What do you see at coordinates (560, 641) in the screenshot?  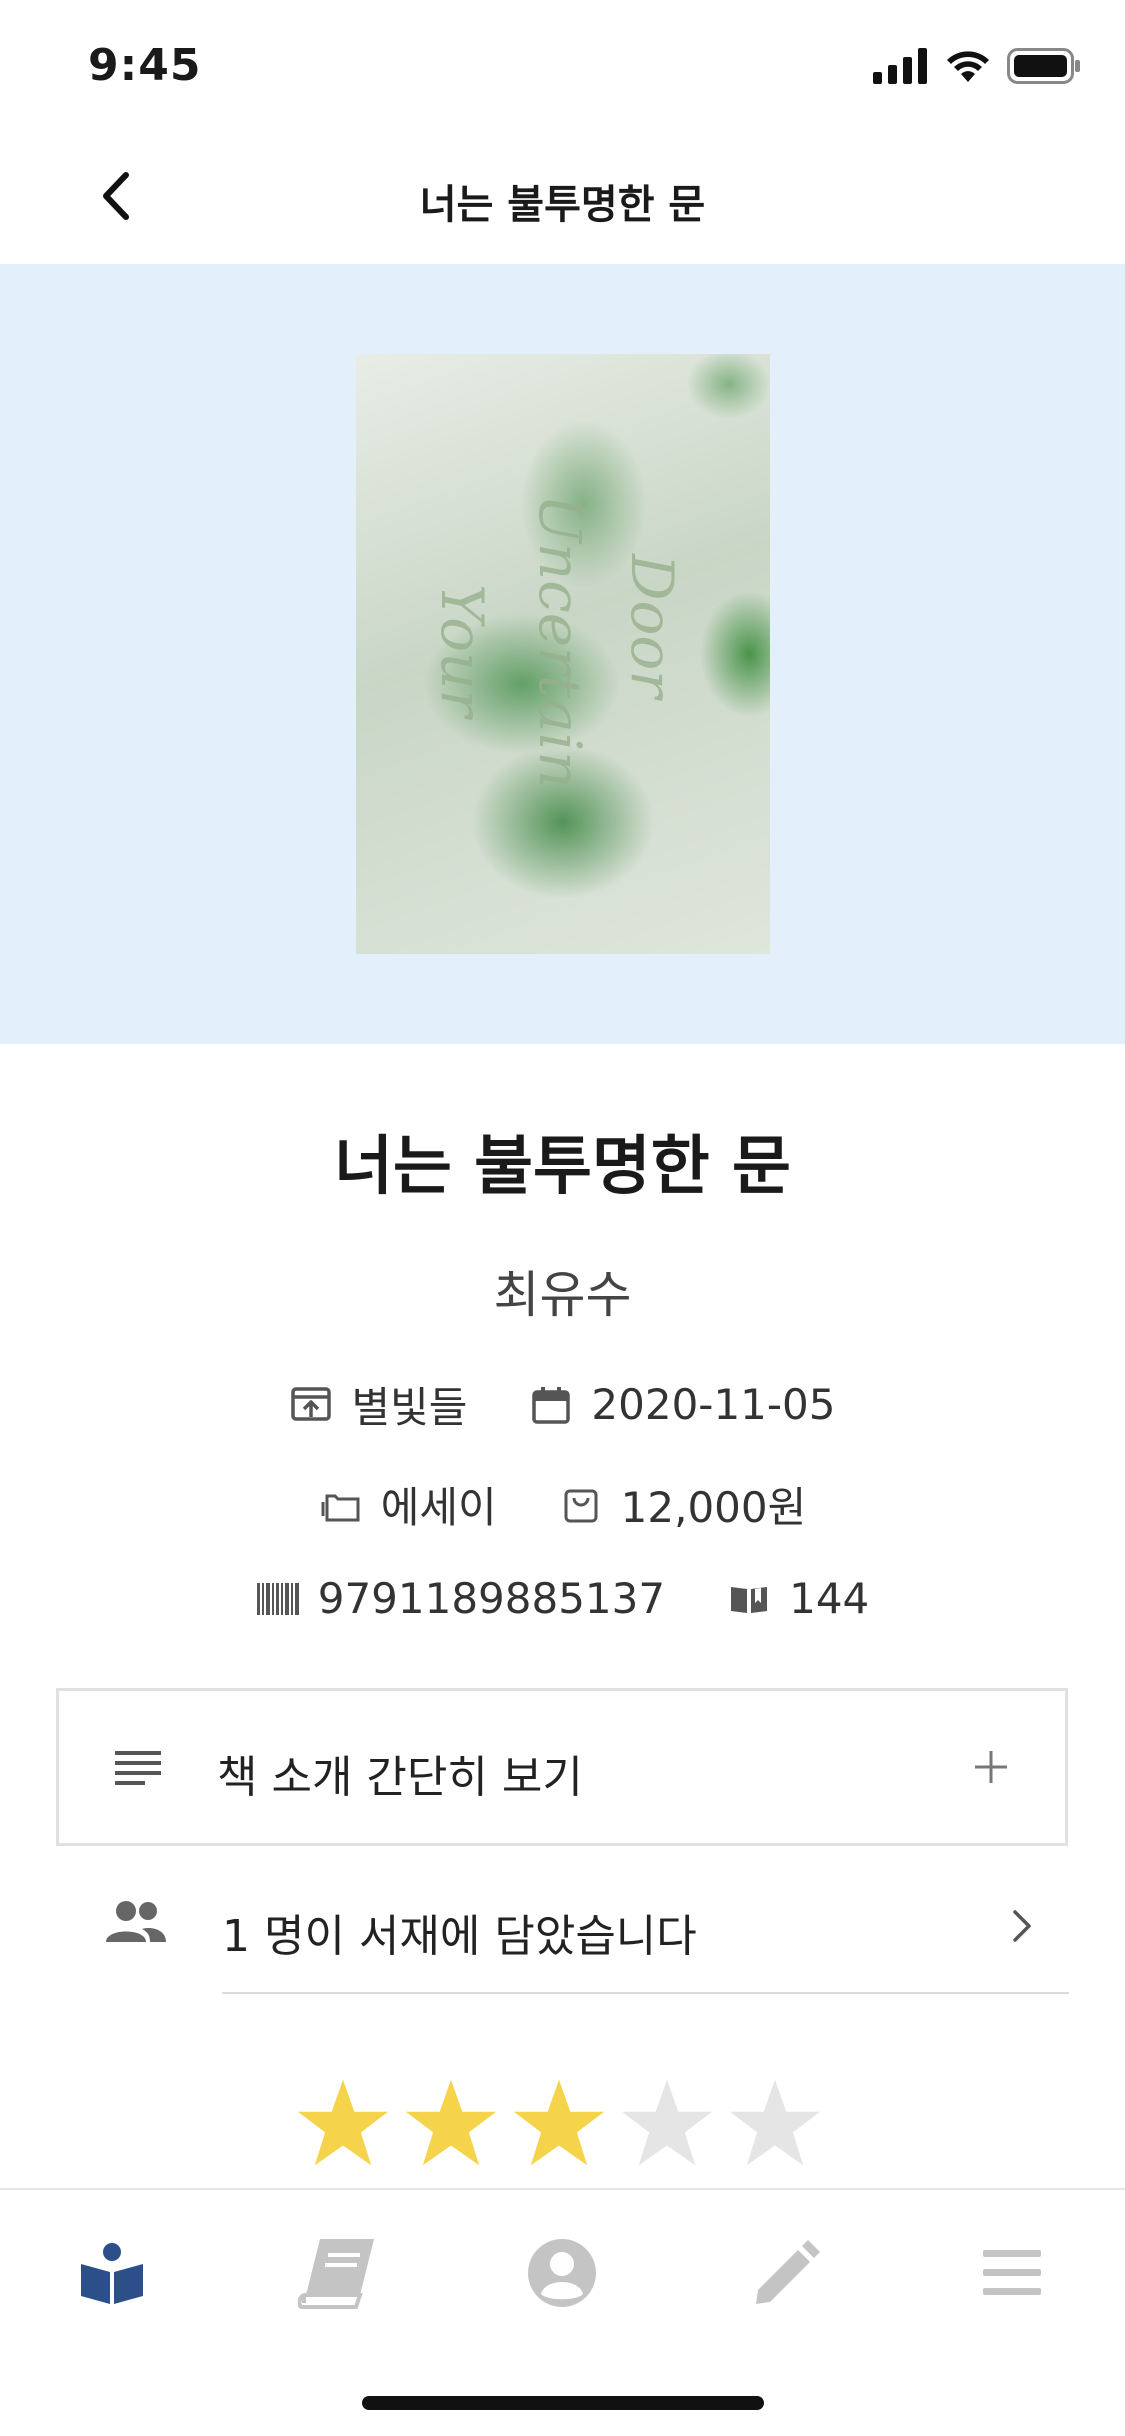 I see `cover-text-2: Uncertain` at bounding box center [560, 641].